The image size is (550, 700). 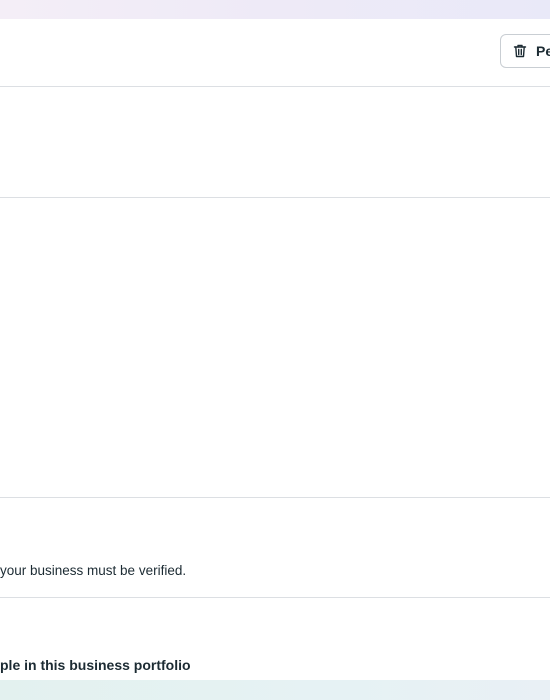 I want to click on trash-icon, so click(x=520, y=51).